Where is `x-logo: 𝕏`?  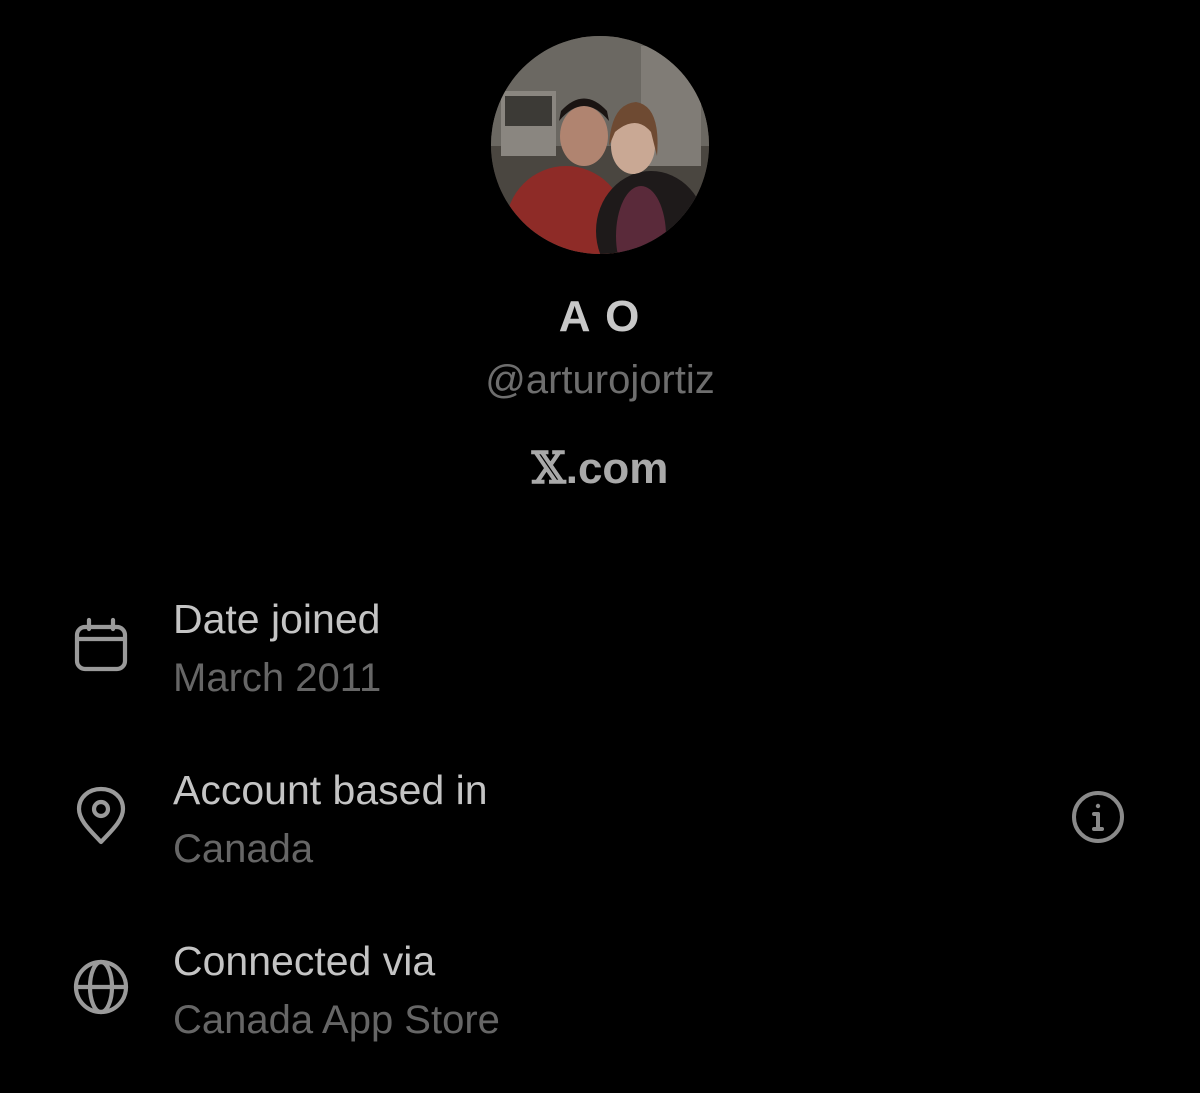
x-logo: 𝕏 is located at coordinates (548, 468).